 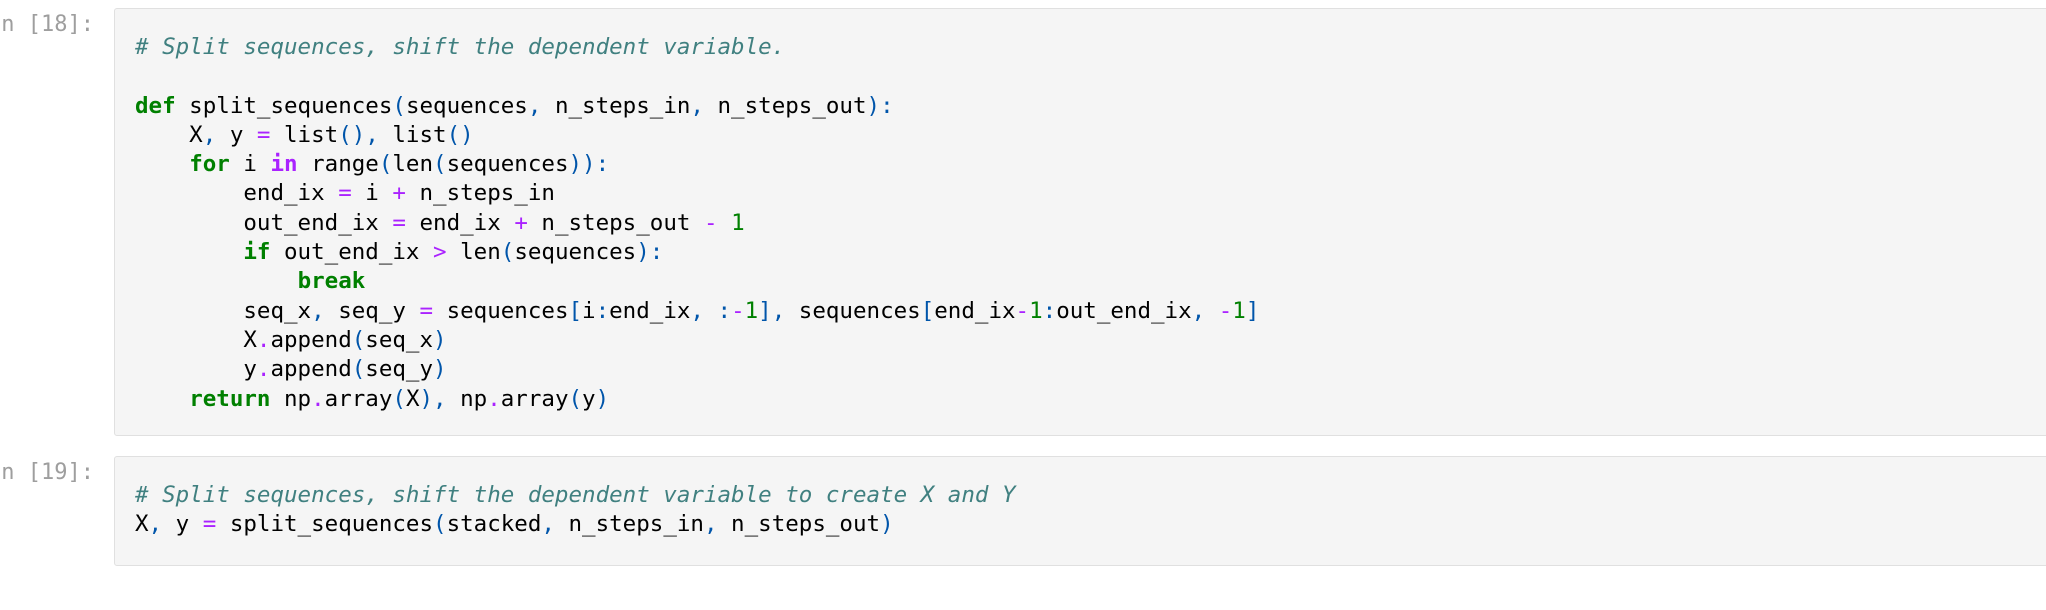 What do you see at coordinates (697, 252) in the screenshot?
I see `code-line: if out_end_ix > len(sequences):` at bounding box center [697, 252].